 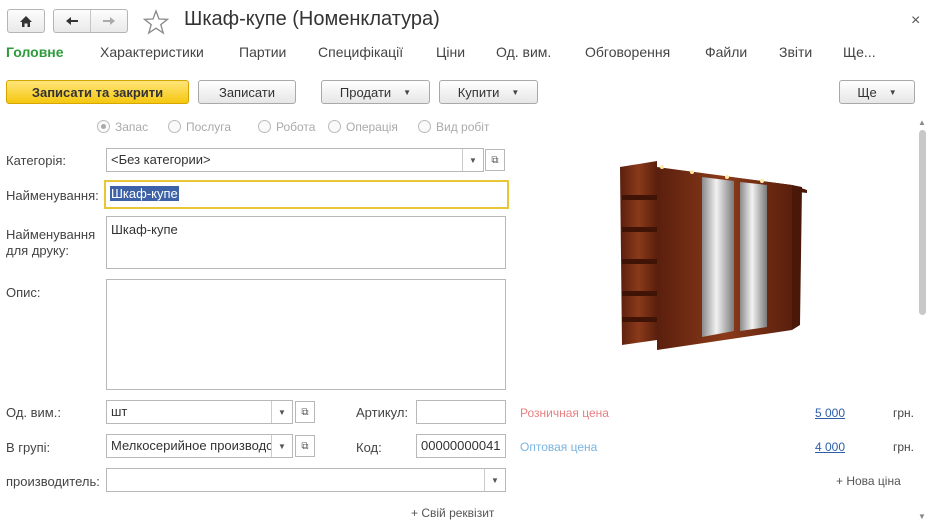 What do you see at coordinates (830, 447) in the screenshot?
I see `wholesale-price-value: 4 000` at bounding box center [830, 447].